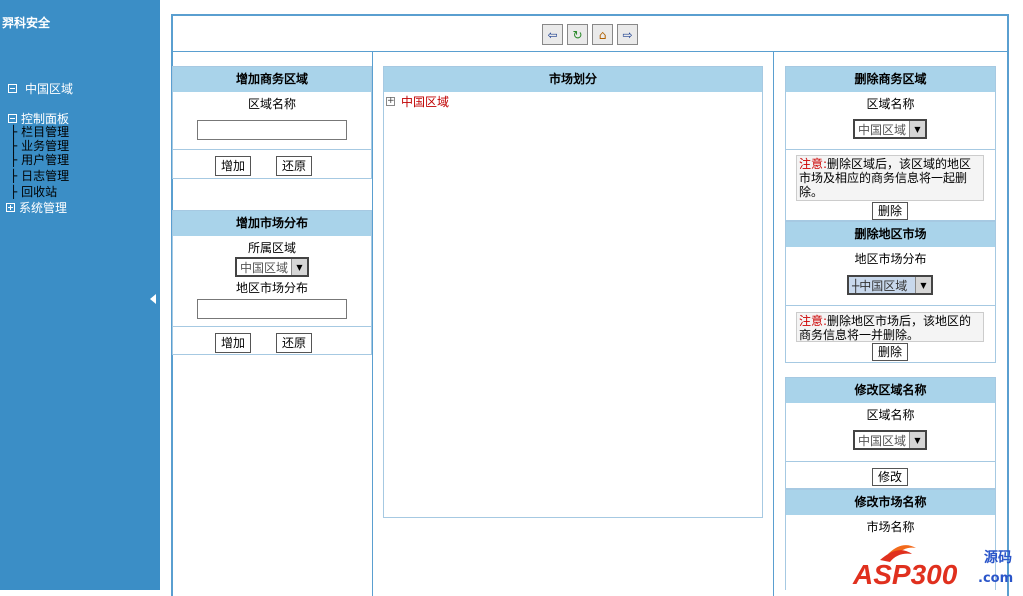 The width and height of the screenshot is (1023, 596). I want to click on delete-region-warning: 注意:删除区域后，该区域的地区市场及相应的商务信息将一起删除。, so click(890, 178).